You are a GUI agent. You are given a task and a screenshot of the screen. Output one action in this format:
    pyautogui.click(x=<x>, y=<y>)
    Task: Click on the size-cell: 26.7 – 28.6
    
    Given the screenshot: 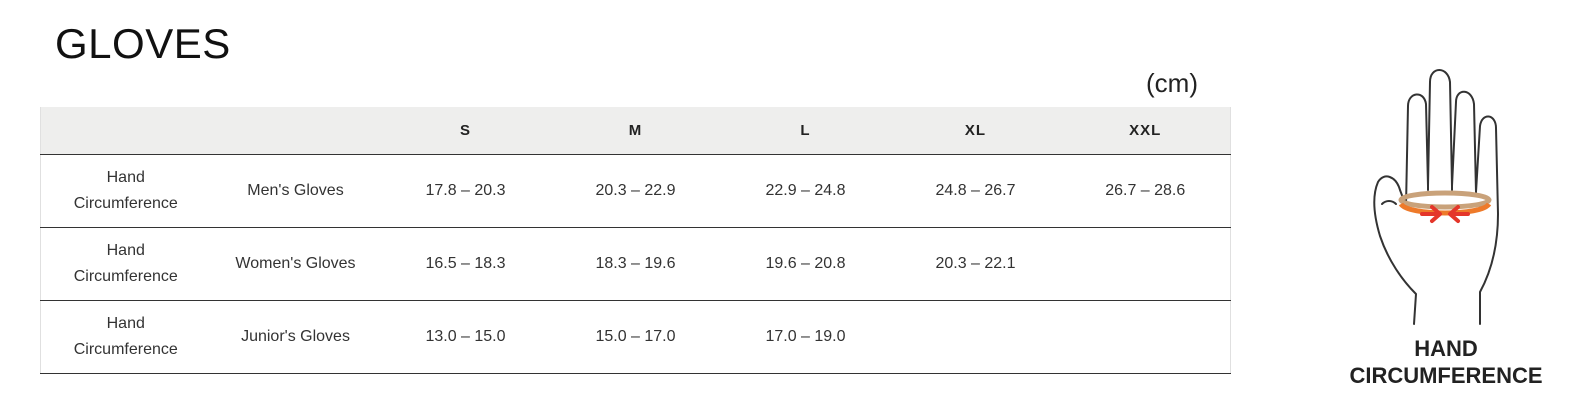 What is the action you would take?
    pyautogui.click(x=1145, y=191)
    